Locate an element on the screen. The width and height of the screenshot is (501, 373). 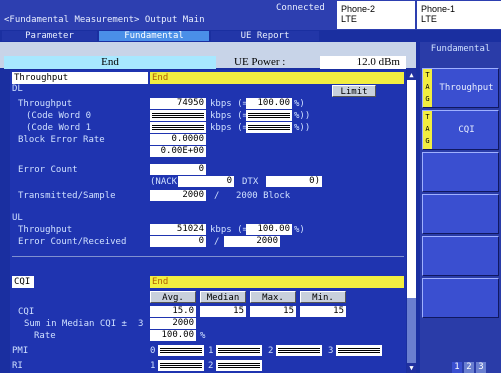
page-1-button: 1 is located at coordinates (457, 367).